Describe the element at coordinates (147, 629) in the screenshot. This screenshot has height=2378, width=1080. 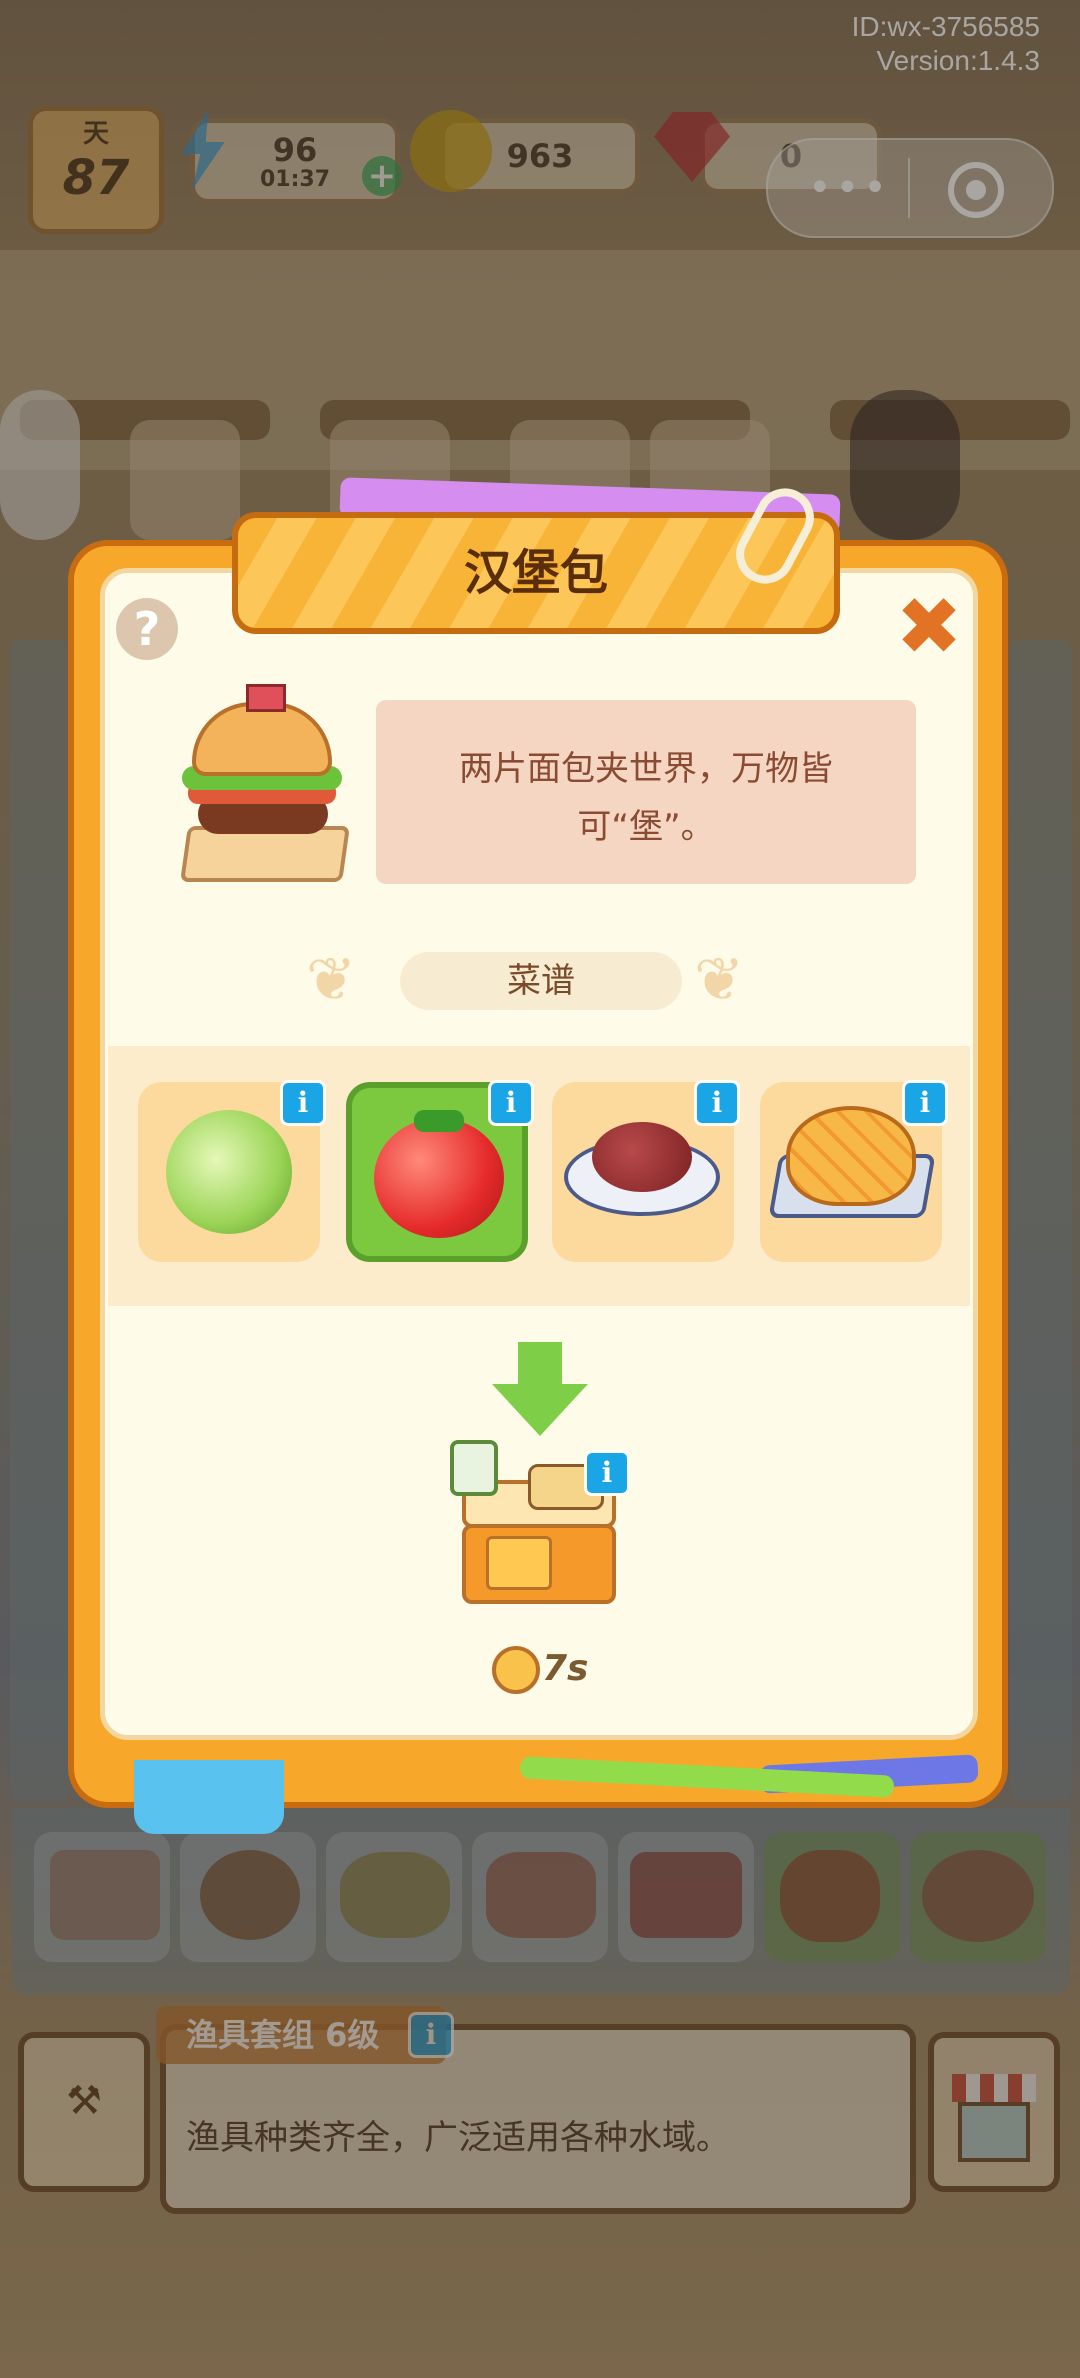
I see `help-icon: ?` at that location.